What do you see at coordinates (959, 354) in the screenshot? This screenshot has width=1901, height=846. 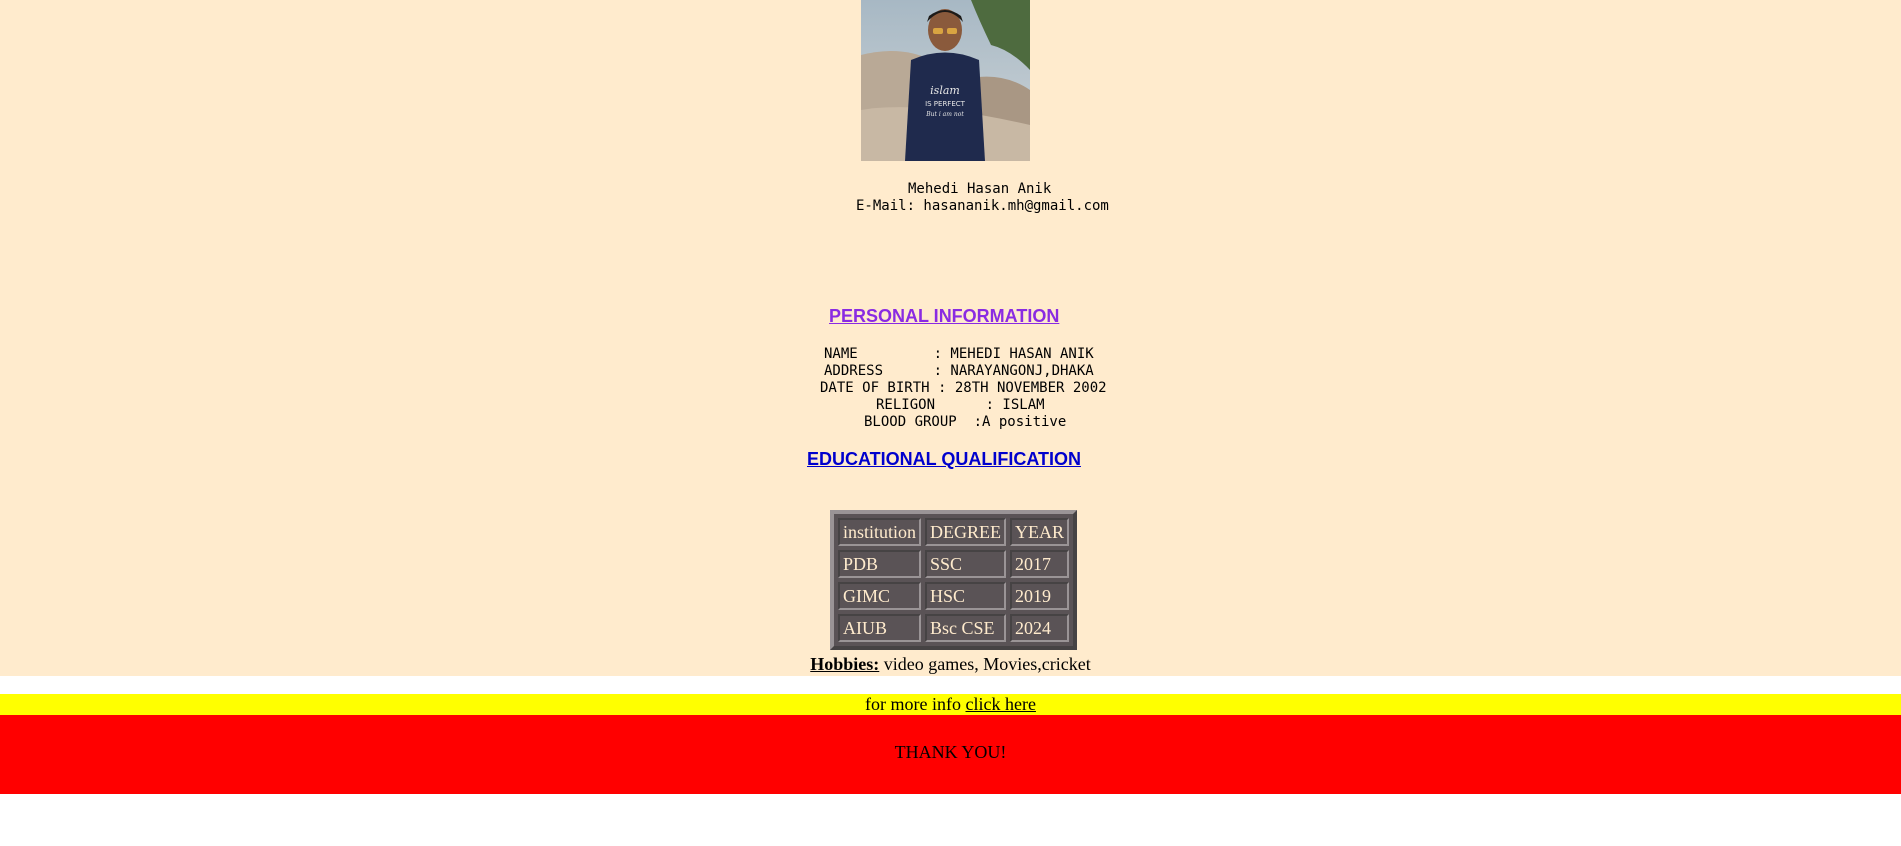 I see `personal-info-name: NAME : MEHEDI HASAN ANIK` at bounding box center [959, 354].